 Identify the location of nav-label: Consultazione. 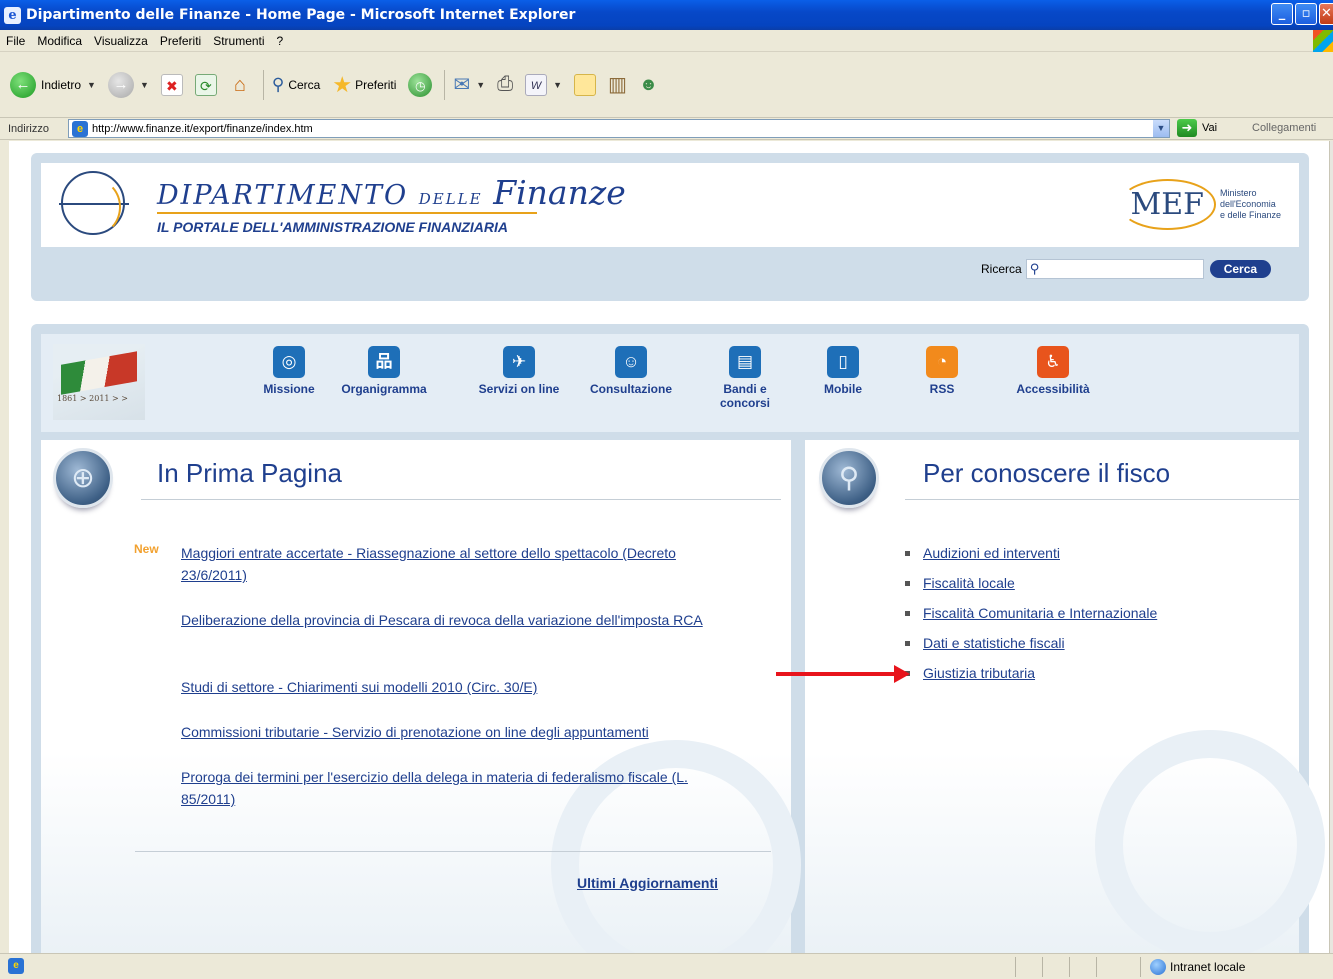
(630, 389).